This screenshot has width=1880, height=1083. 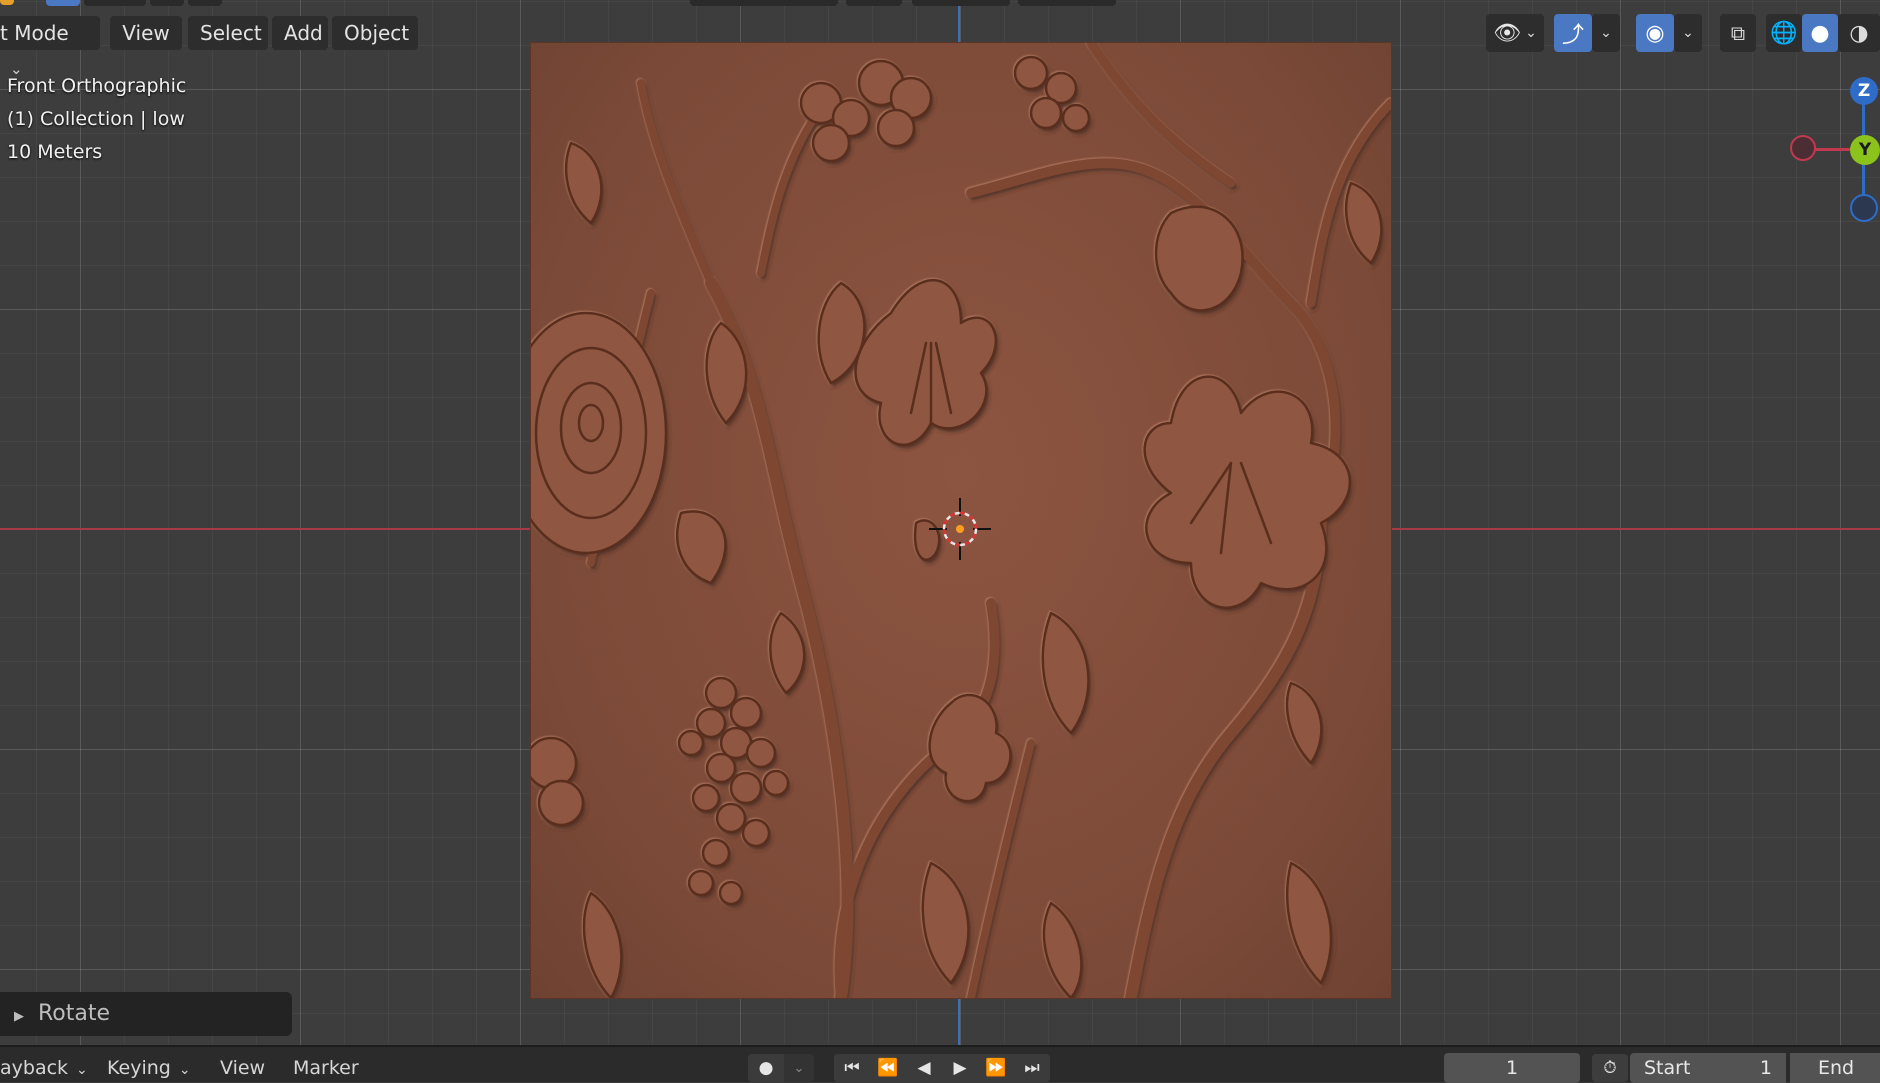 I want to click on jump-start-button: ⏮, so click(x=852, y=1068).